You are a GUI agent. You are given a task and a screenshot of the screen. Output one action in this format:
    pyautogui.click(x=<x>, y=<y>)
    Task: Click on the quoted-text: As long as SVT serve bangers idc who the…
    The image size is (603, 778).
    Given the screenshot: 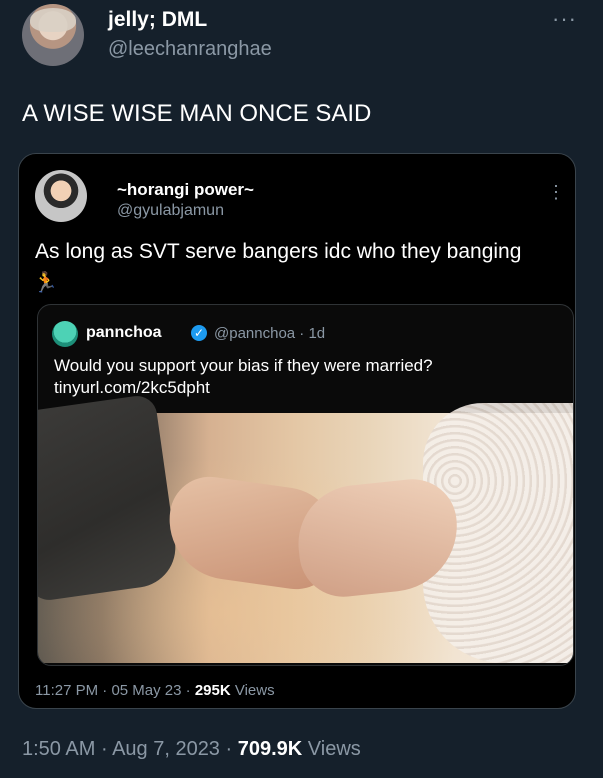 What is the action you would take?
    pyautogui.click(x=278, y=251)
    